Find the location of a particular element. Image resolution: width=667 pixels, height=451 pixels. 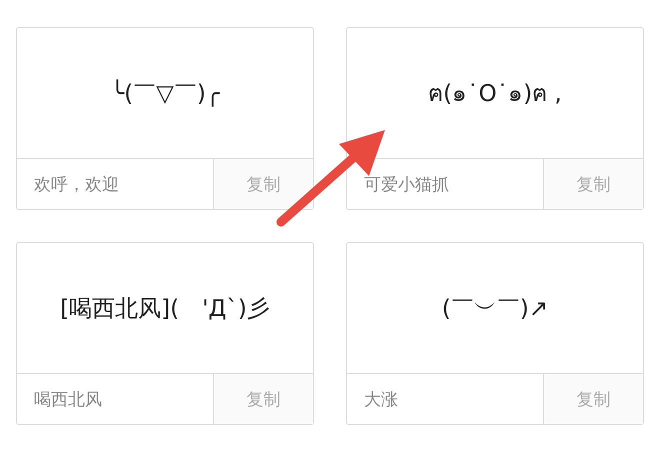

emoticon-label: 喝西北风 is located at coordinates (68, 400).